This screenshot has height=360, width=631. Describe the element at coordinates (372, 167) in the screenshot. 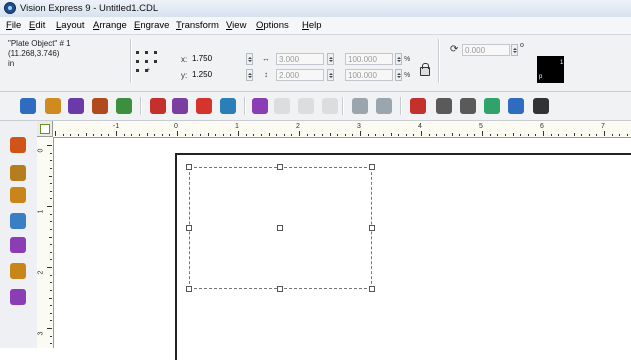

I see `handle-top-right` at that location.